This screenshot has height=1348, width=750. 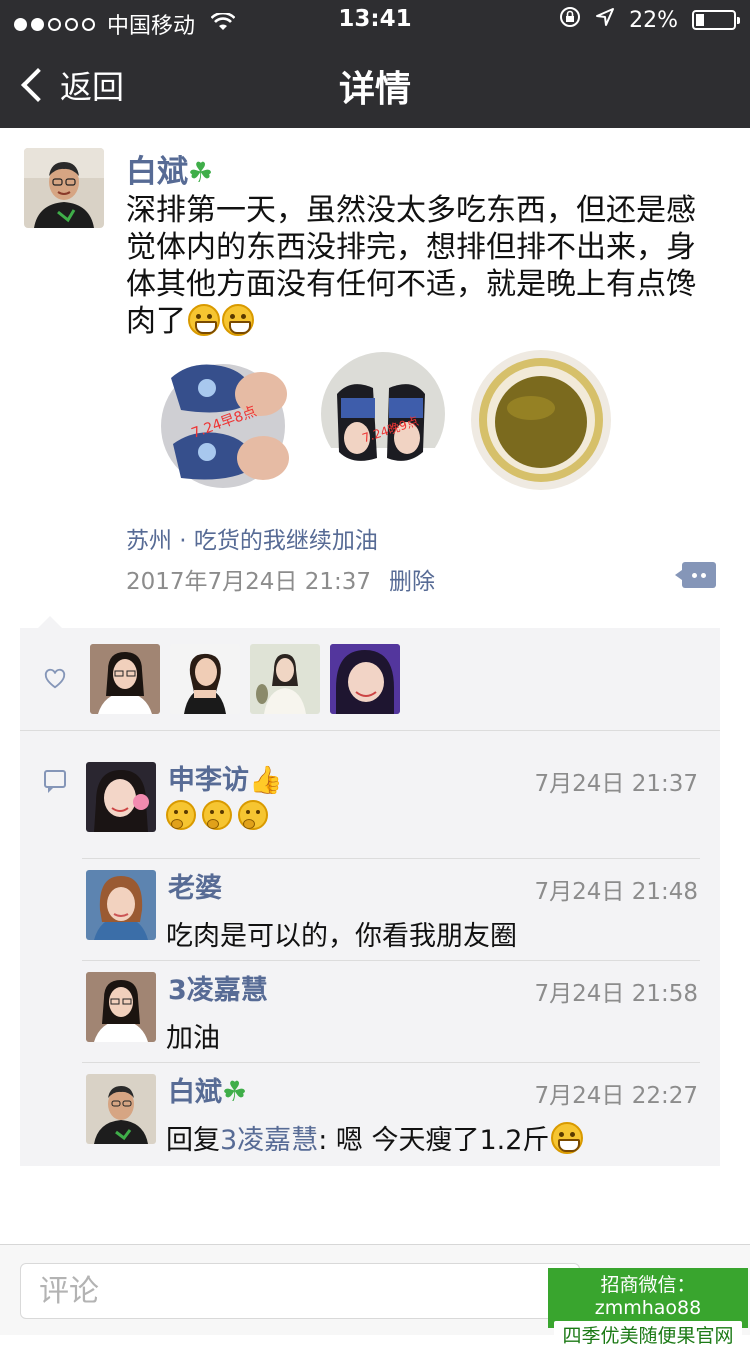 I want to click on post-meta: 2017年7月24日 21:37 删除, so click(x=280, y=579).